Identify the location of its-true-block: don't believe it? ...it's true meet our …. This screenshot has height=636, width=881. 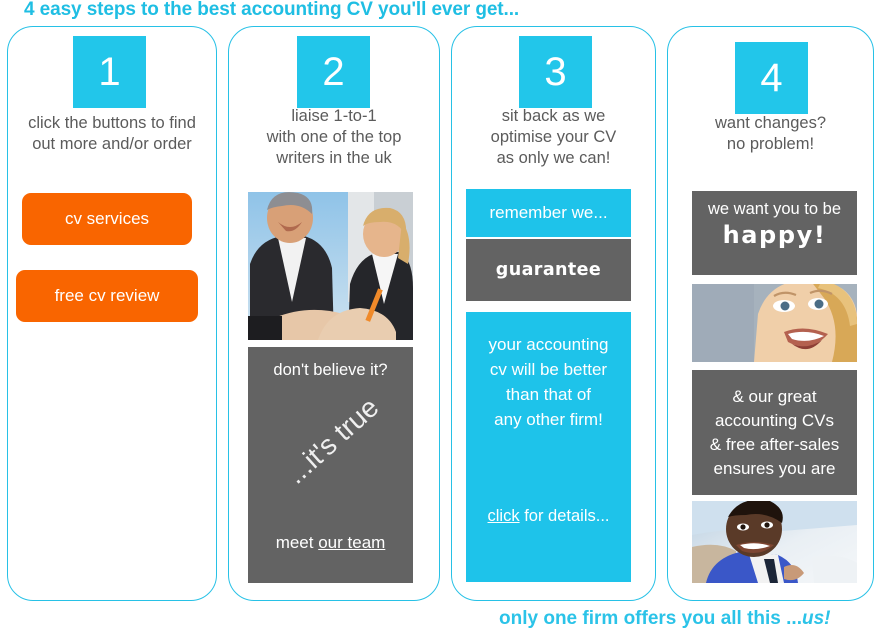
(330, 465).